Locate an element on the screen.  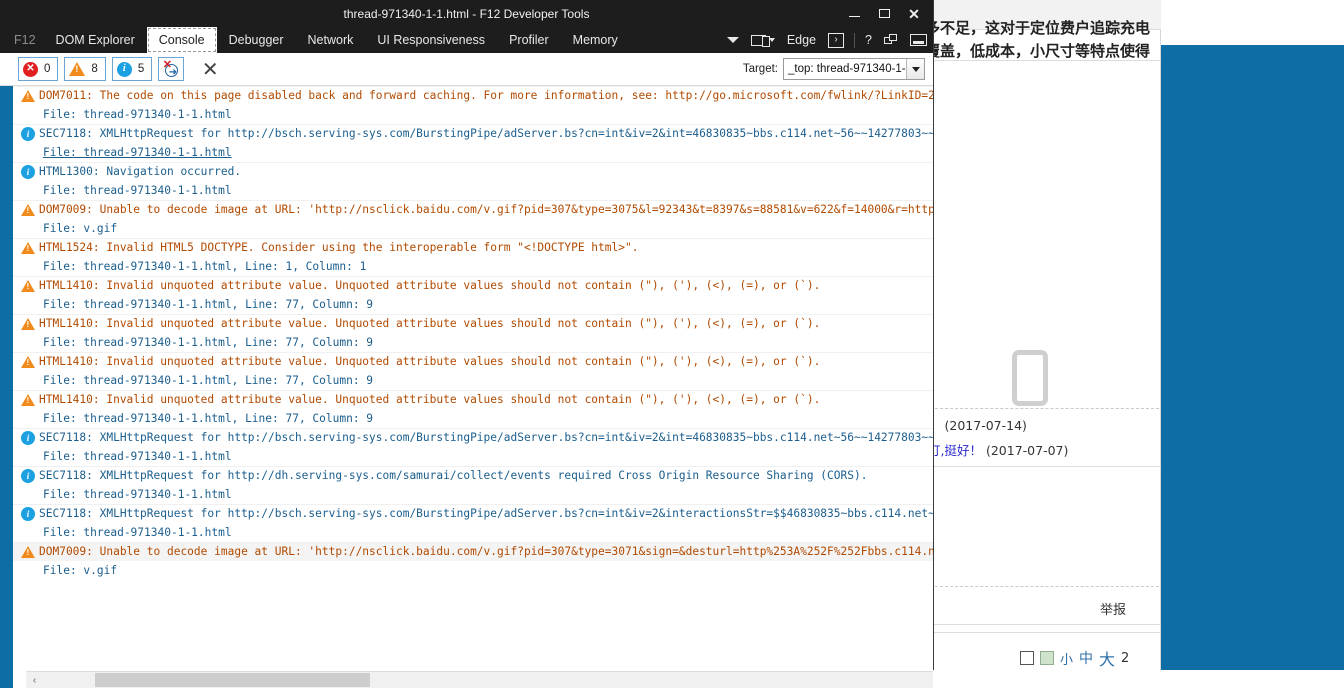
minimize-icon is located at coordinates (854, 16).